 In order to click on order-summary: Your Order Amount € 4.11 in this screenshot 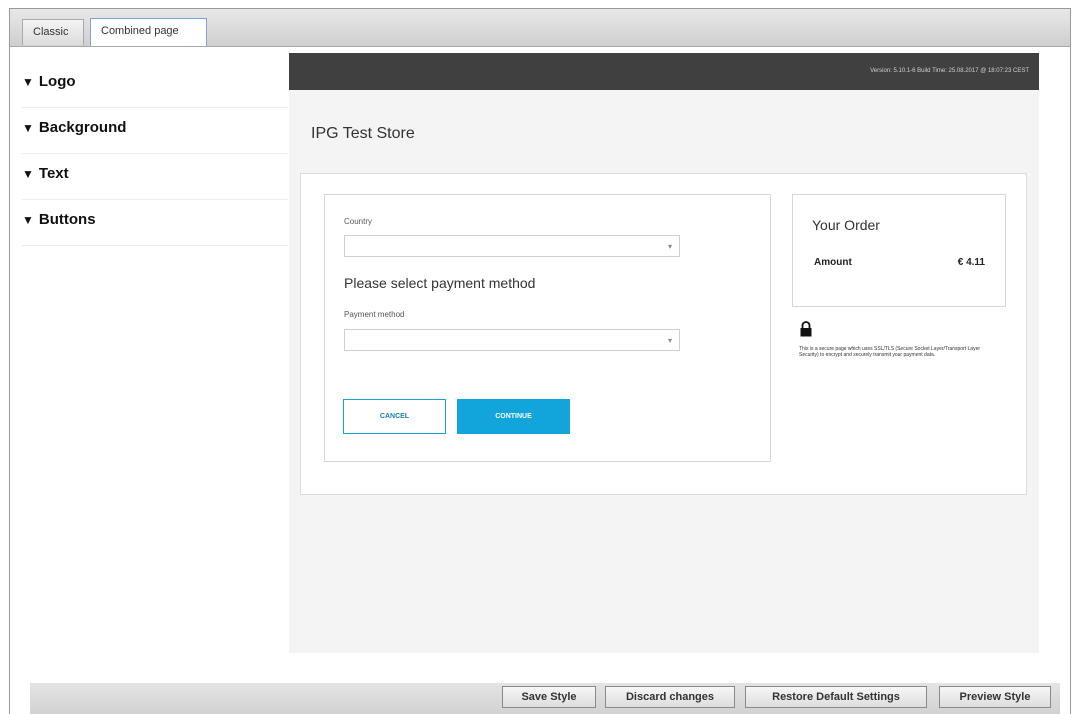, I will do `click(899, 250)`.